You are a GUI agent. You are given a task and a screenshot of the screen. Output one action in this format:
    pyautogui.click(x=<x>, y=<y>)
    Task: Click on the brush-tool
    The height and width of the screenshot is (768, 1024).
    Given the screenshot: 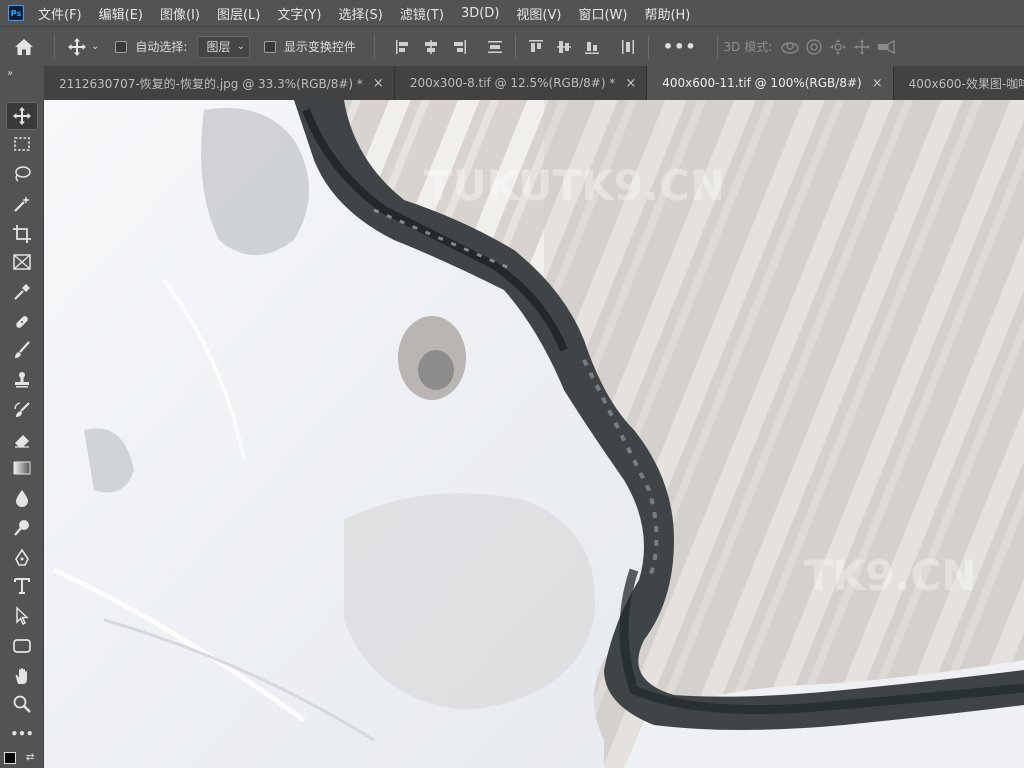 What is the action you would take?
    pyautogui.click(x=22, y=350)
    